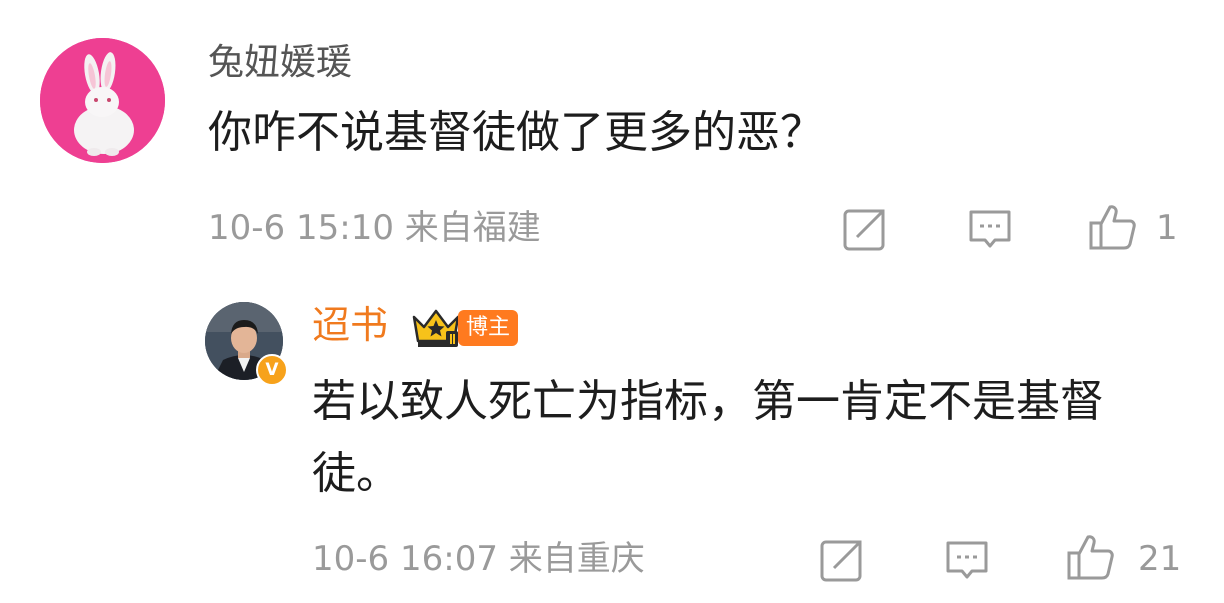 Image resolution: width=1224 pixels, height=603 pixels. I want to click on comment-username: 兔妞媛瑗, so click(280, 63).